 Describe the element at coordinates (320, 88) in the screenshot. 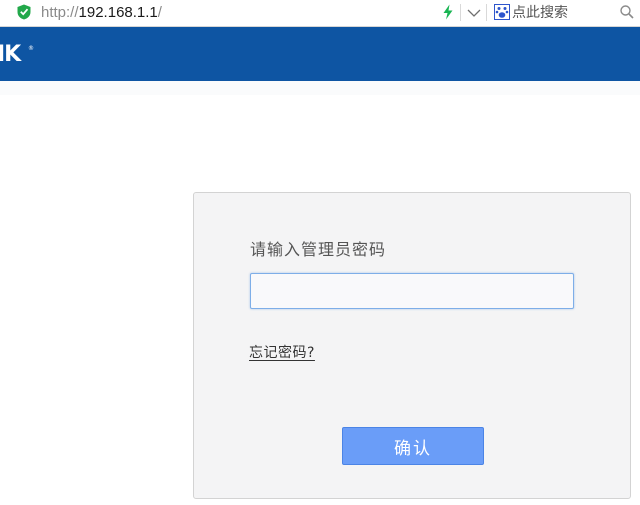

I see `header-shadow-strip` at that location.